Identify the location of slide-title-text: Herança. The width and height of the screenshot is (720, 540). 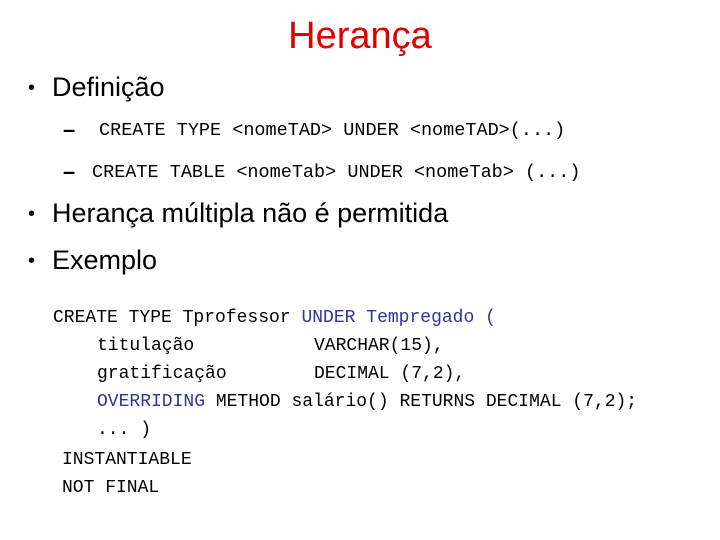
(360, 36).